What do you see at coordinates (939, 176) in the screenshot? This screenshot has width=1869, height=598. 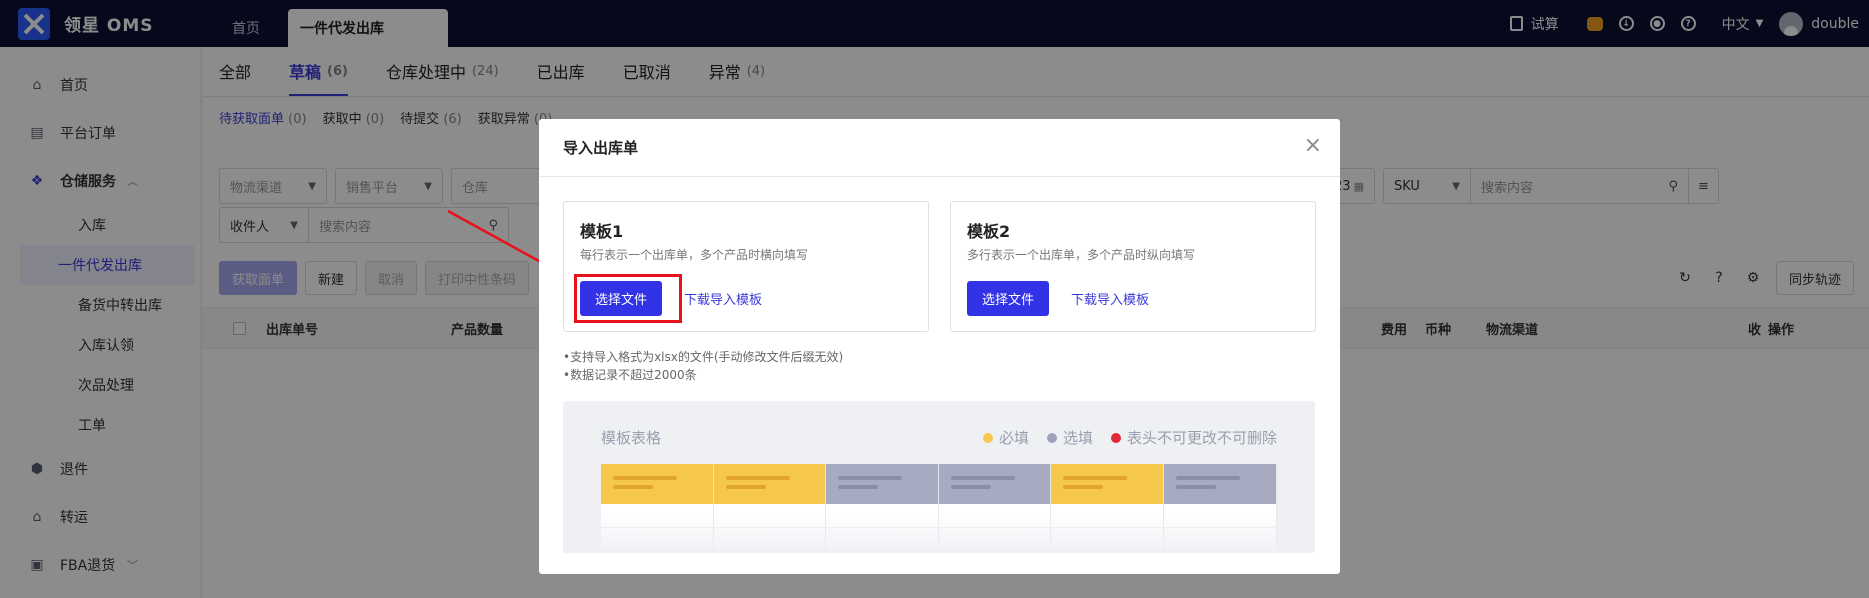 I see `modal-divider` at bounding box center [939, 176].